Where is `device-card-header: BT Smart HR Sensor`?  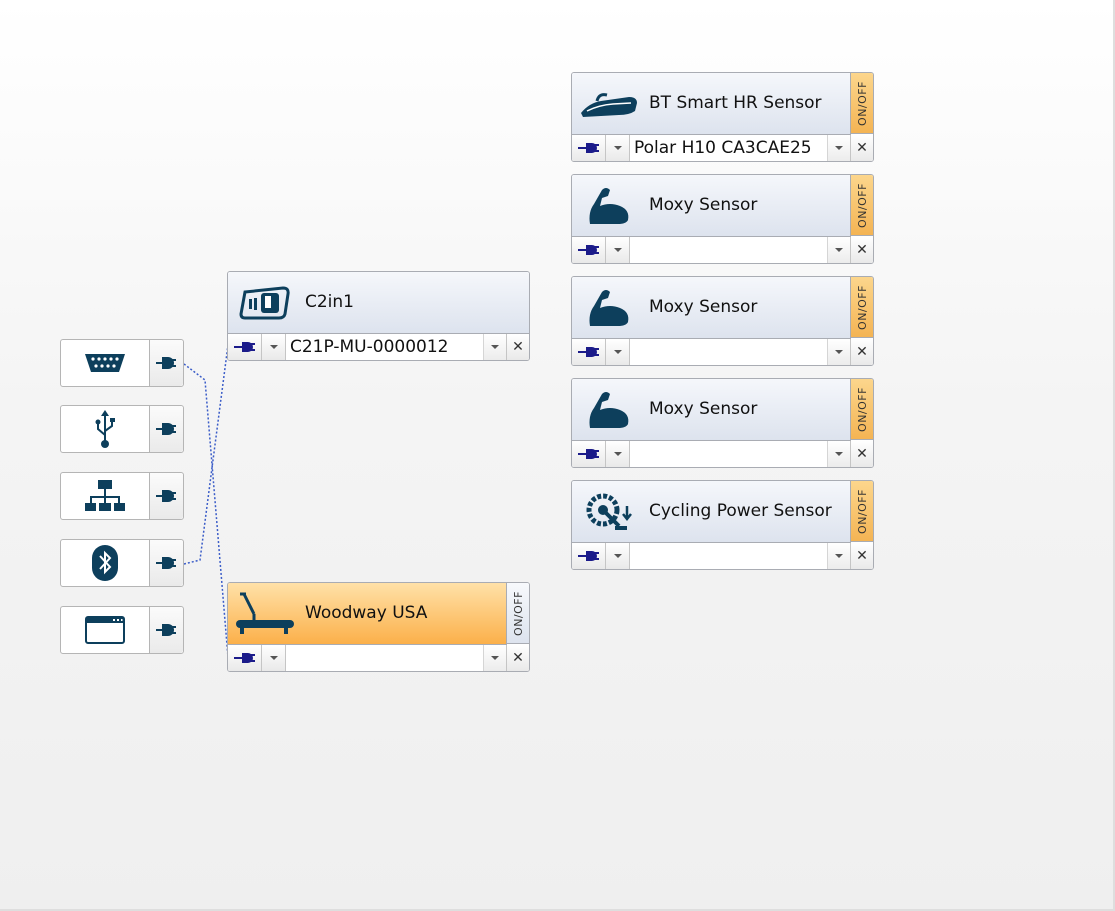
device-card-header: BT Smart HR Sensor is located at coordinates (711, 104).